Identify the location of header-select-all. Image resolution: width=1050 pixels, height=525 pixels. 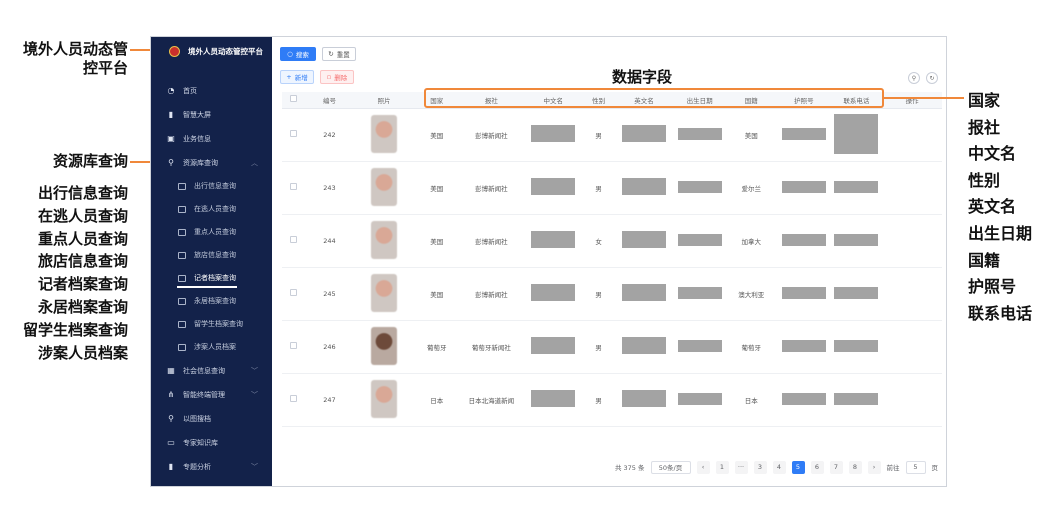
(293, 100).